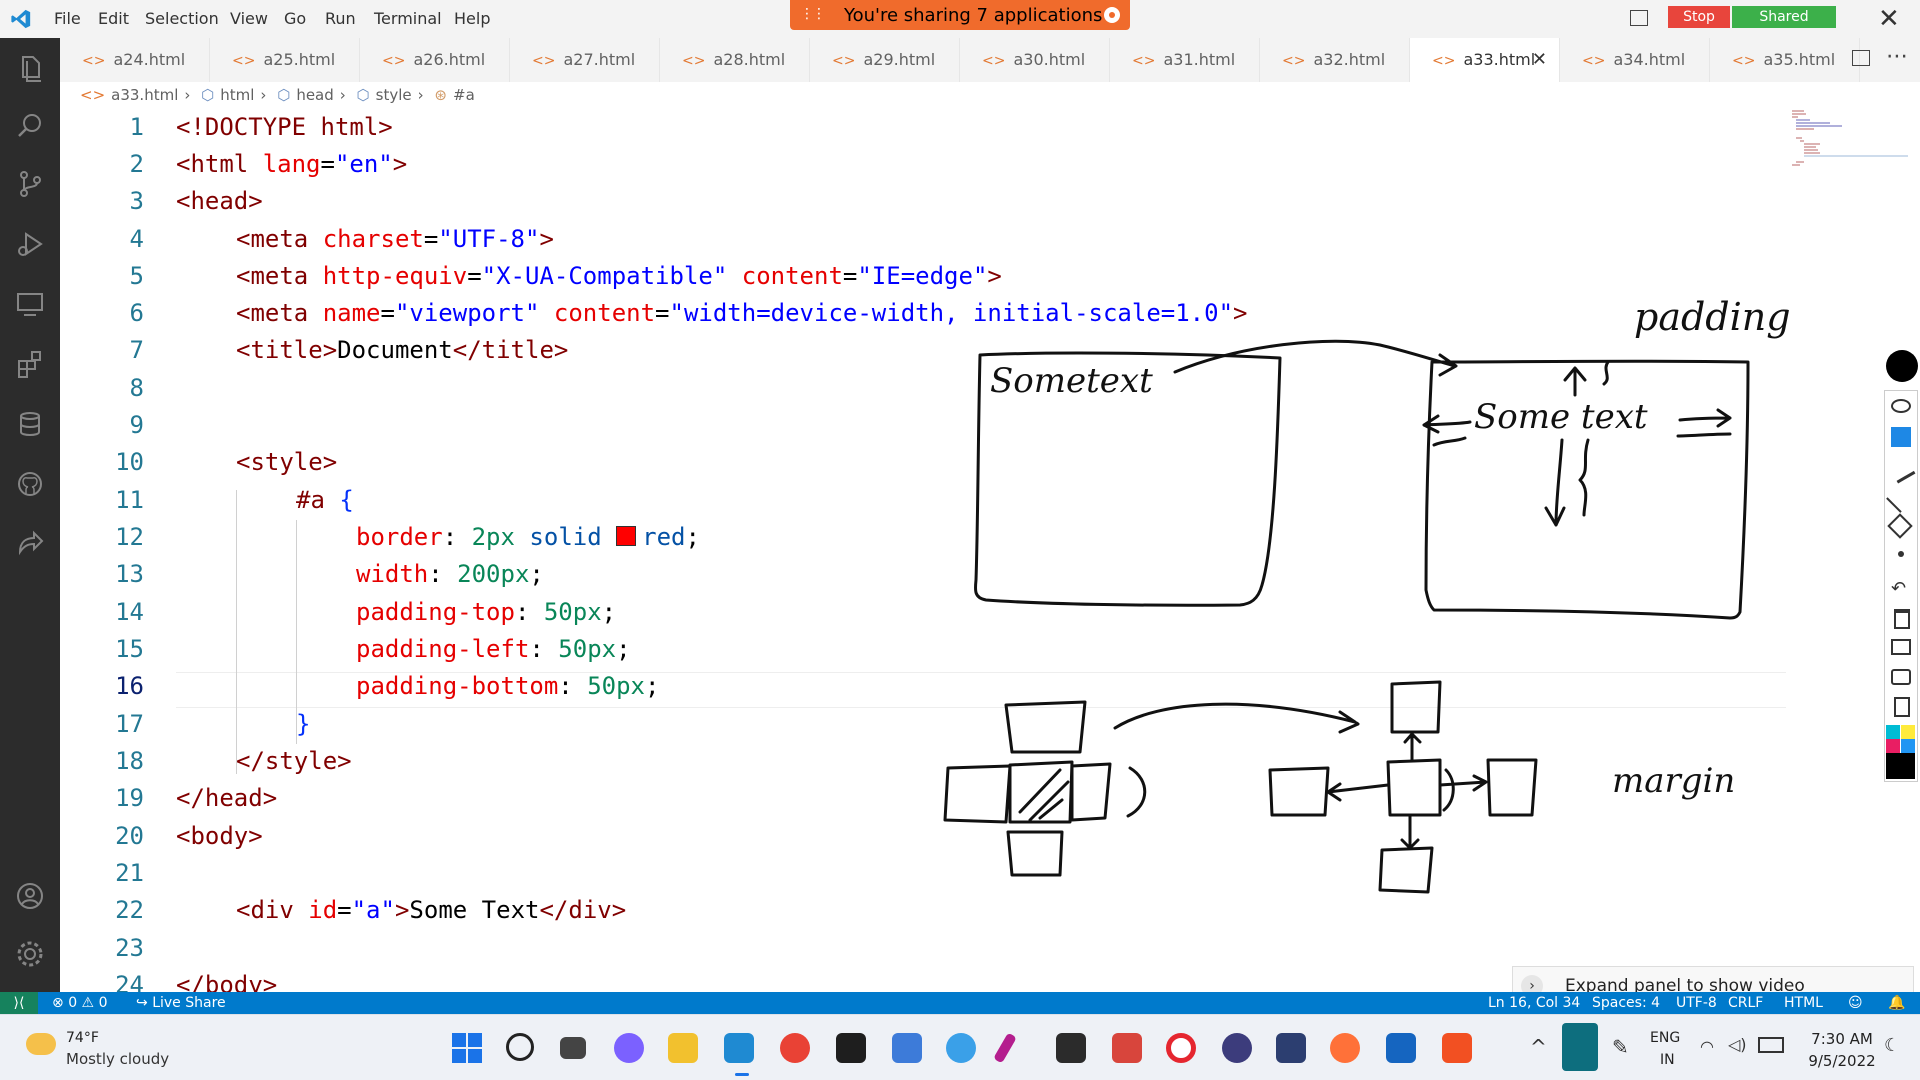 This screenshot has height=1080, width=1920. I want to click on code-line: <!DOCTYPE html>, so click(284, 127).